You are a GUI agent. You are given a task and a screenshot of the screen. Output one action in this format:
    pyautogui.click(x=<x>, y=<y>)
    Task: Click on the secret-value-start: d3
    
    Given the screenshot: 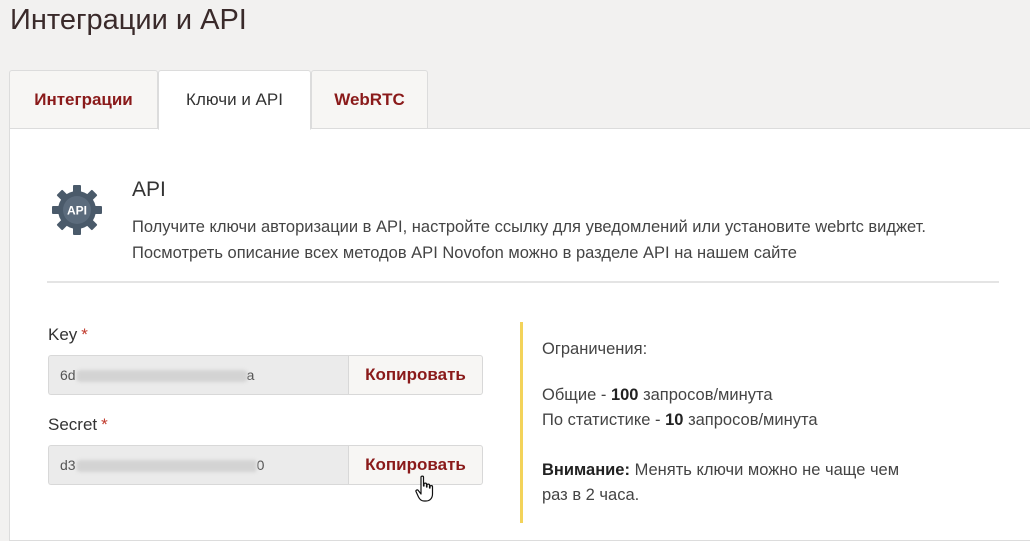 What is the action you would take?
    pyautogui.click(x=68, y=465)
    